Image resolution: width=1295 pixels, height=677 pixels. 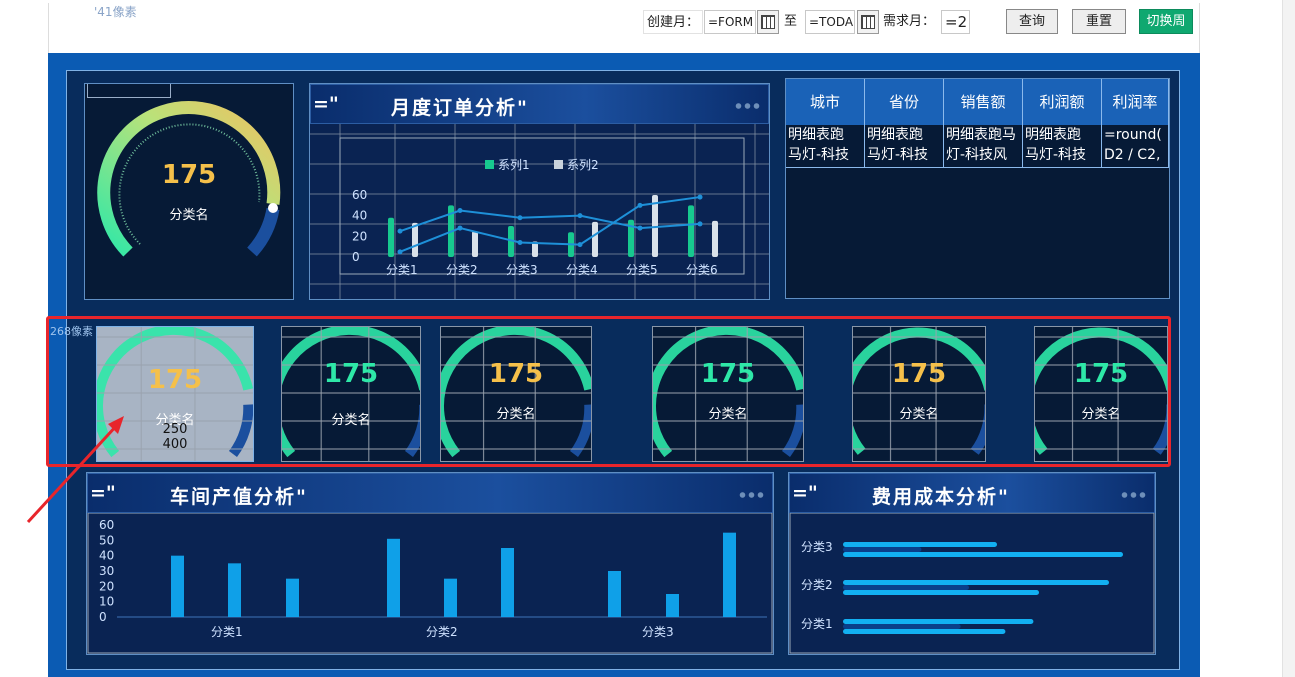 What do you see at coordinates (402, 270) in the screenshot?
I see `x-tick: 分类1` at bounding box center [402, 270].